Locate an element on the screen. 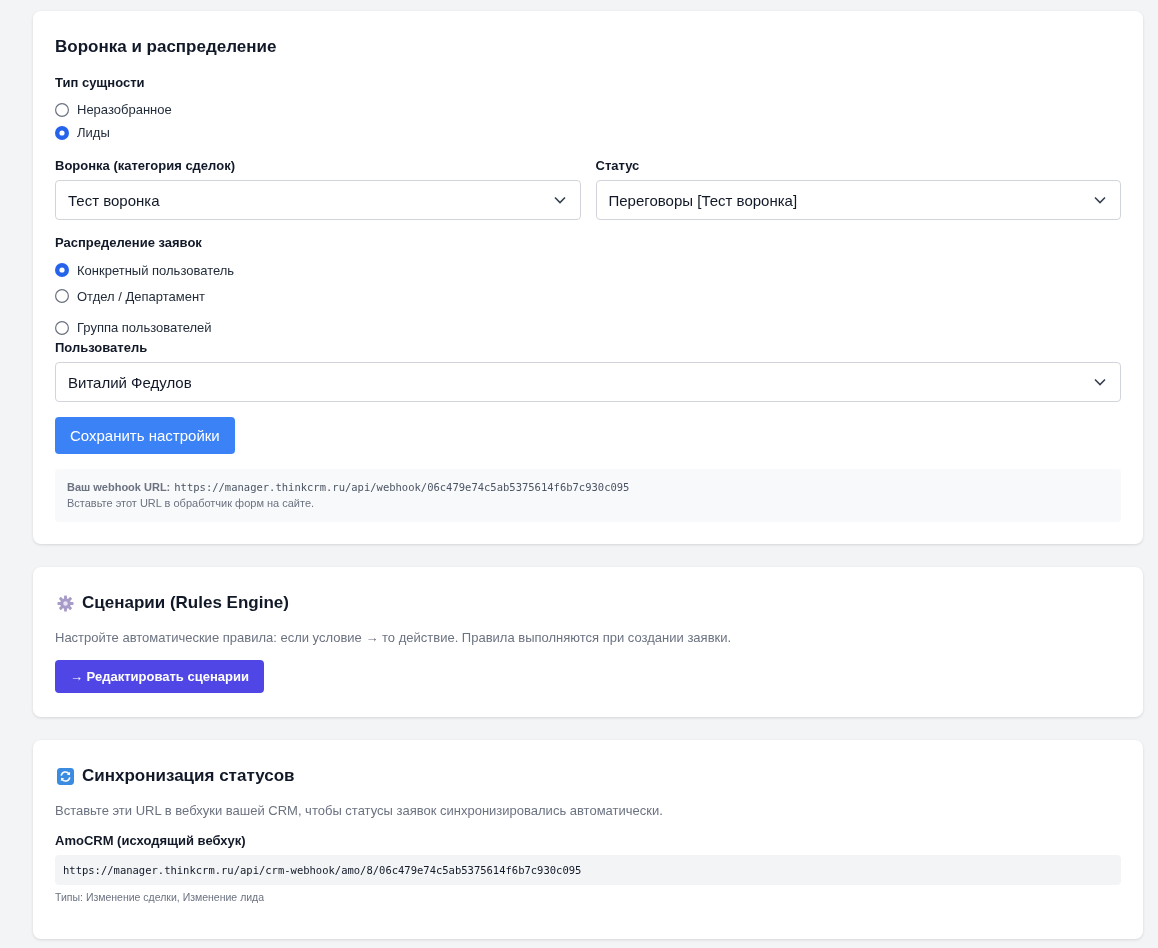 Image resolution: width=1158 pixels, height=948 pixels. card-title: Воронка и распределение is located at coordinates (166, 47).